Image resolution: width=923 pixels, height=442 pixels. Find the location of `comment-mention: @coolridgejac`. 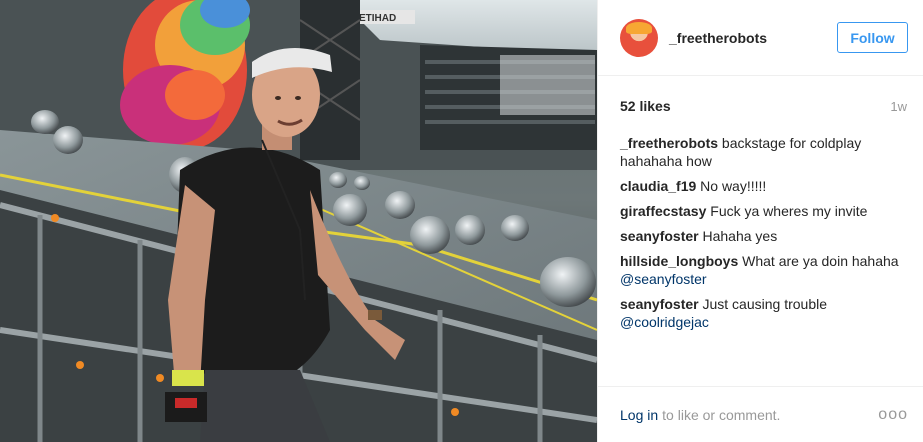

comment-mention: @coolridgejac is located at coordinates (664, 322).